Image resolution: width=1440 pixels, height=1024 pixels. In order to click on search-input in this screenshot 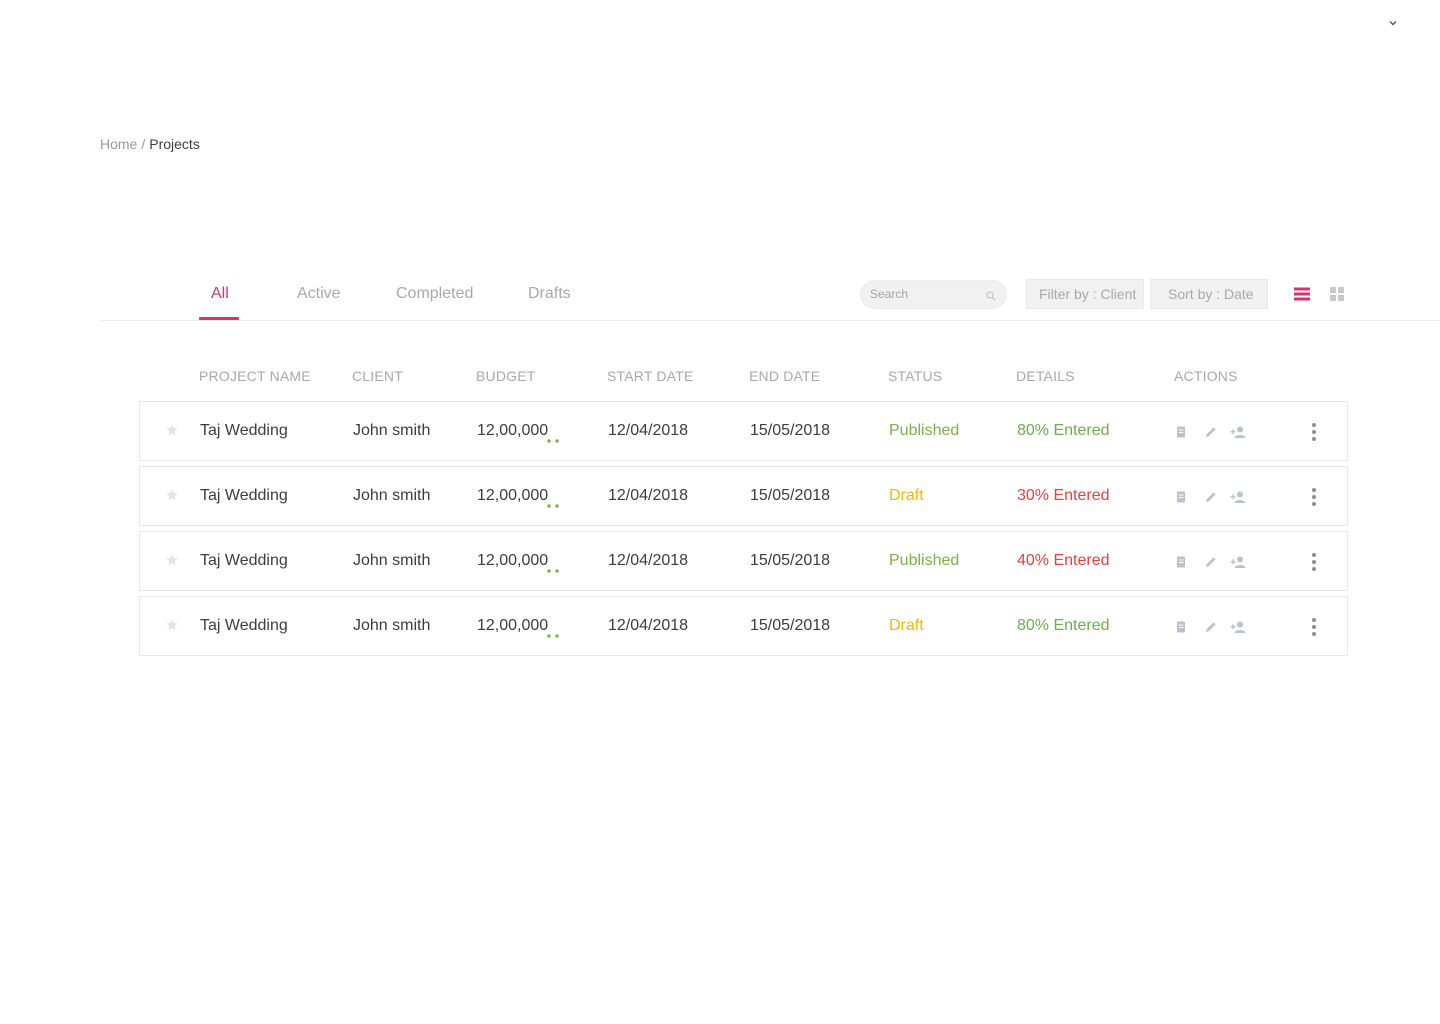, I will do `click(925, 294)`.